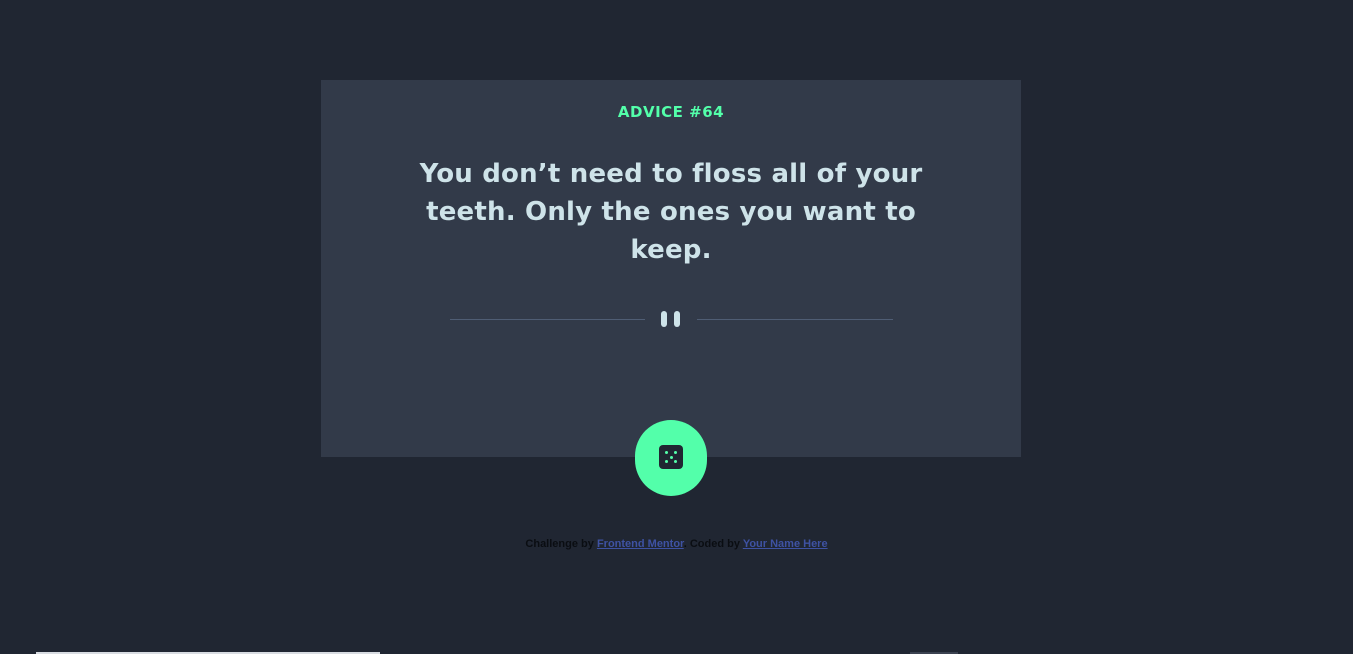 The image size is (1353, 654). I want to click on pause-bar-left, so click(664, 319).